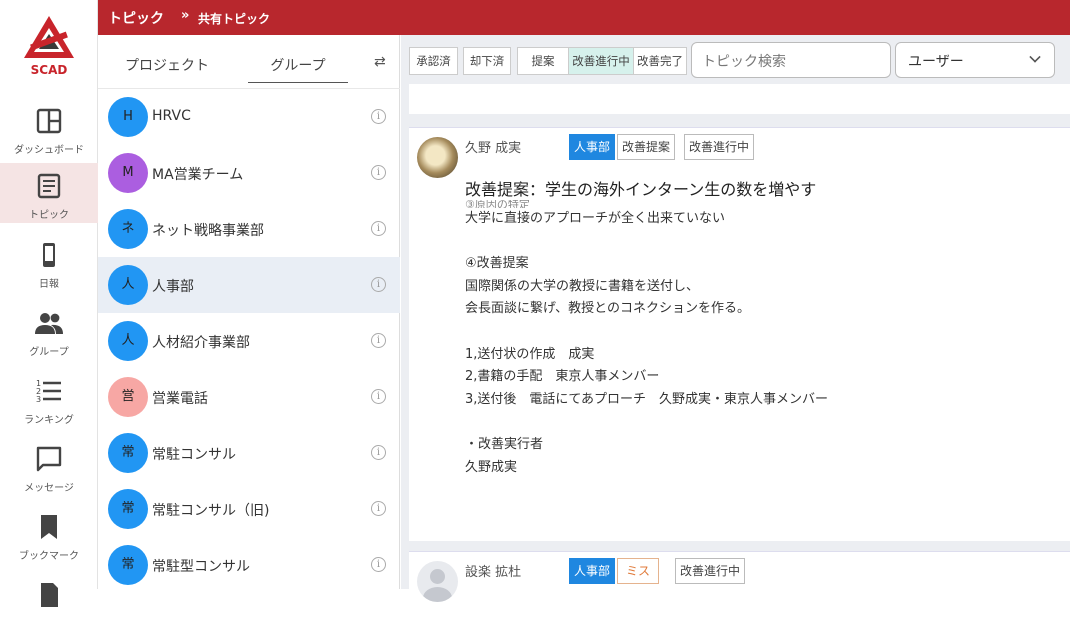 The width and height of the screenshot is (1070, 632). Describe the element at coordinates (49, 186) in the screenshot. I see `topic-icon` at that location.